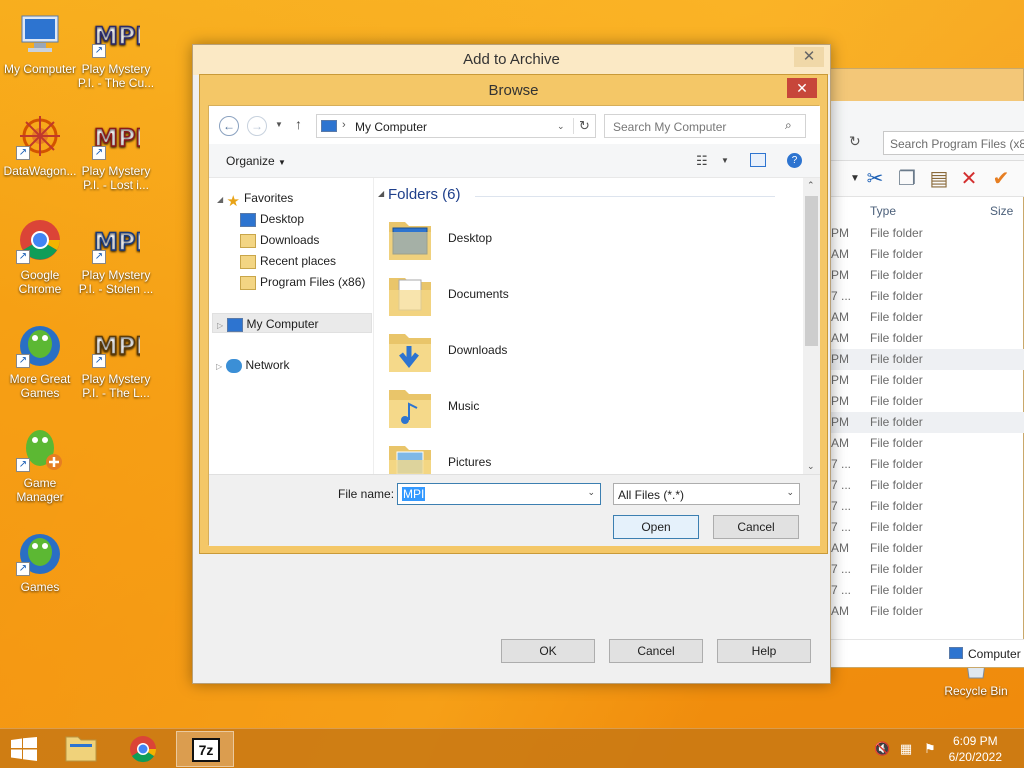 This screenshot has height=768, width=1024. Describe the element at coordinates (557, 242) in the screenshot. I see `folder-item-desktop: Desktop` at that location.